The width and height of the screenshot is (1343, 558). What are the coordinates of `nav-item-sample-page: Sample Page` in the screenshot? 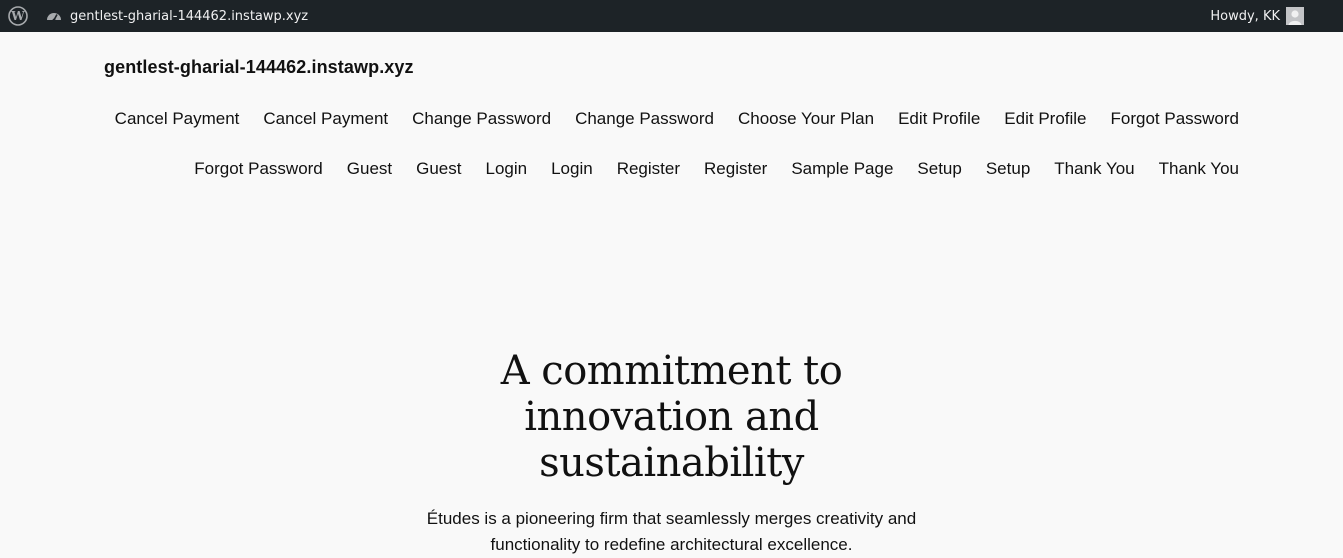 It's located at (842, 169).